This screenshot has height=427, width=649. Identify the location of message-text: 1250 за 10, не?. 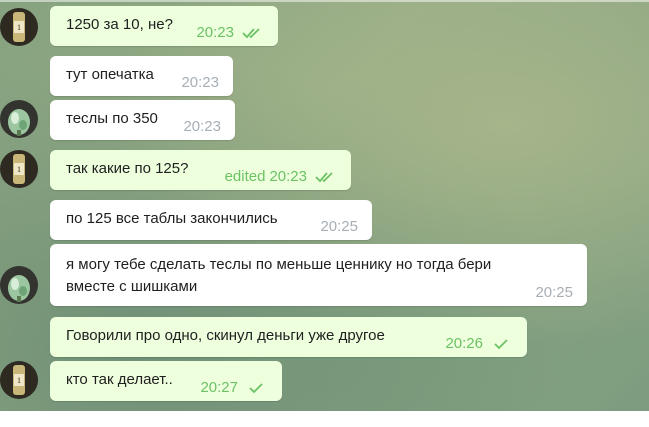
(119, 24).